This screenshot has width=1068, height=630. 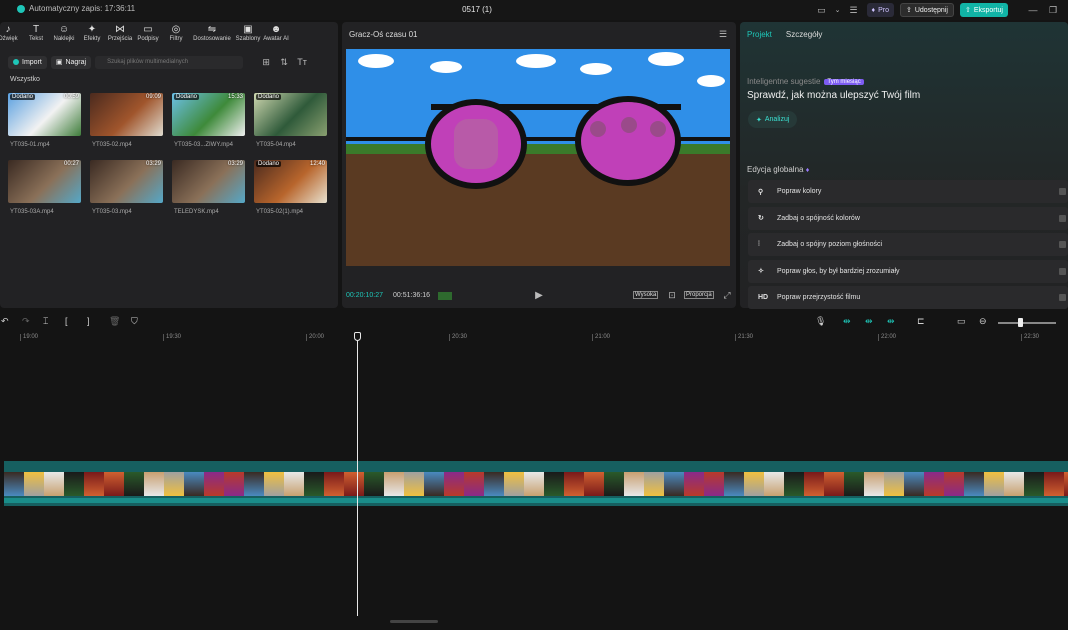 I want to click on media-filename: TELEDYSK.mp4, so click(x=196, y=212).